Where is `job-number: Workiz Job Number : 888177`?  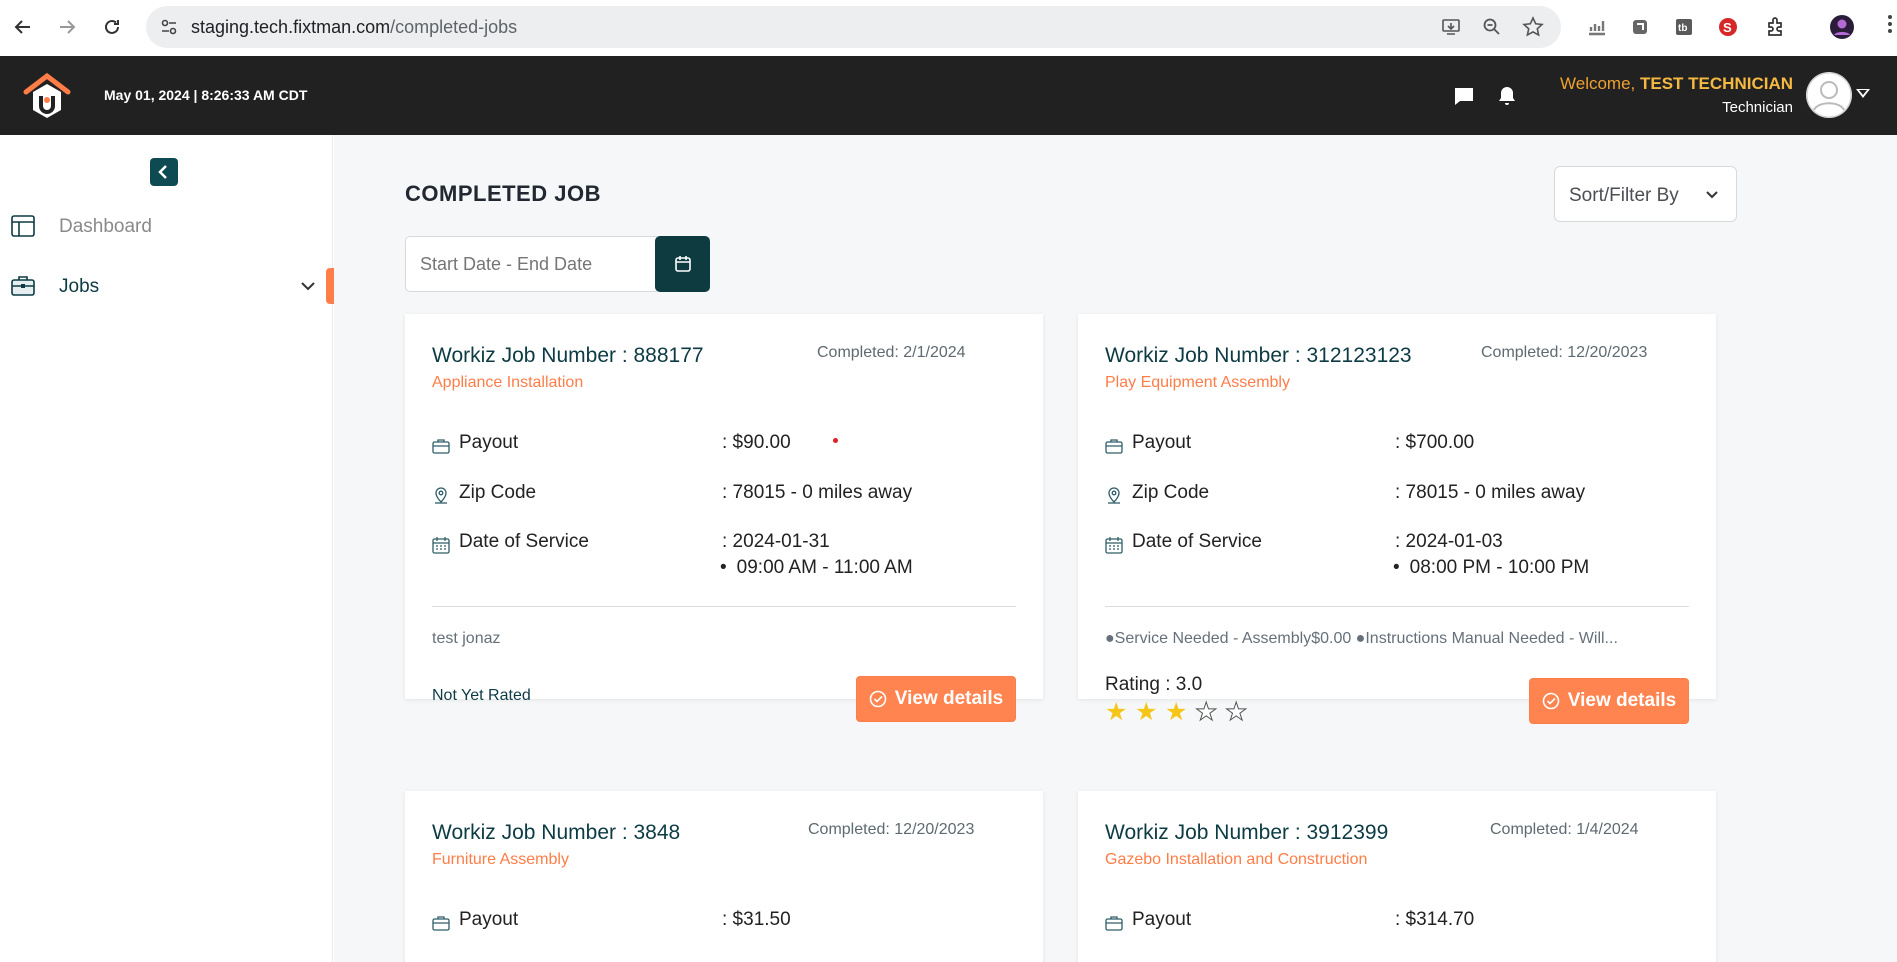
job-number: Workiz Job Number : 888177 is located at coordinates (568, 355).